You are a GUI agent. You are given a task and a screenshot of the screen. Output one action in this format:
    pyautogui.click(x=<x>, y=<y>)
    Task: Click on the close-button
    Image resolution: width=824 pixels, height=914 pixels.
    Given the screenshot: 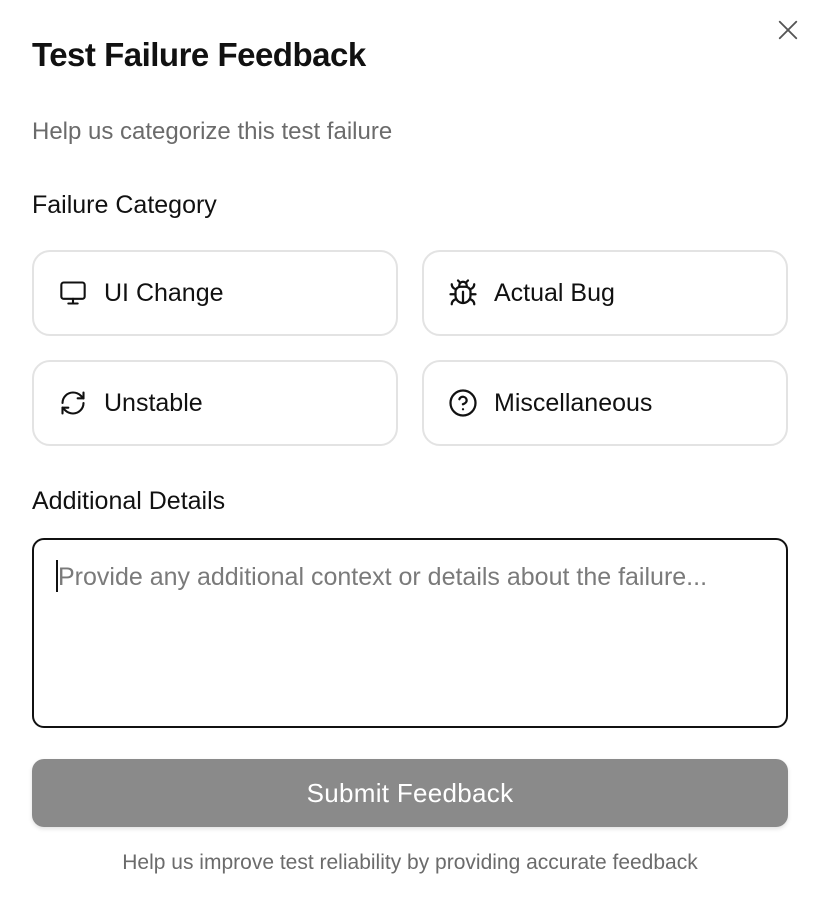 What is the action you would take?
    pyautogui.click(x=788, y=30)
    